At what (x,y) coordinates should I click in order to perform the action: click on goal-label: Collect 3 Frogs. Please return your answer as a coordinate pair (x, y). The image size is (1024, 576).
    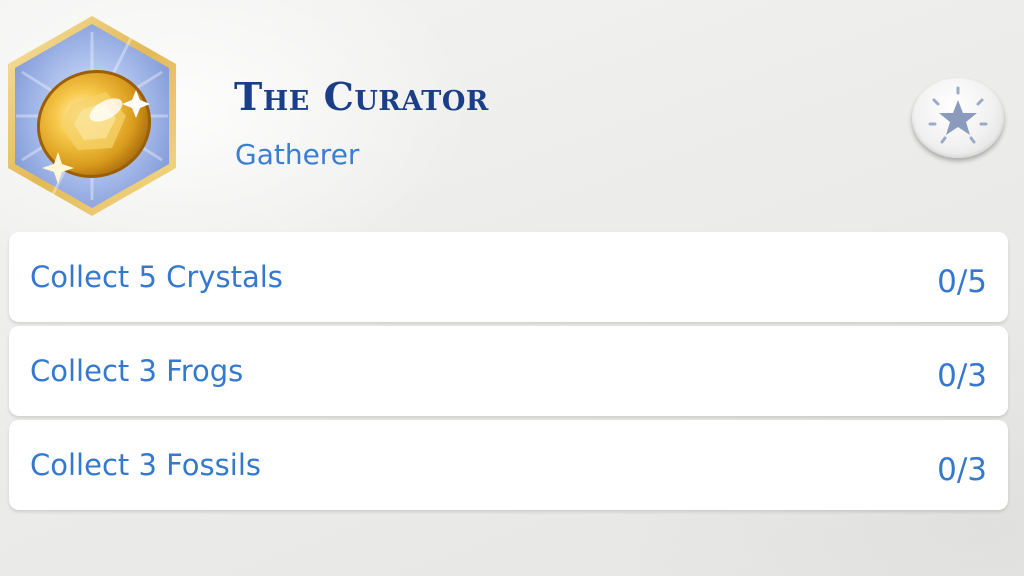
    Looking at the image, I should click on (137, 371).